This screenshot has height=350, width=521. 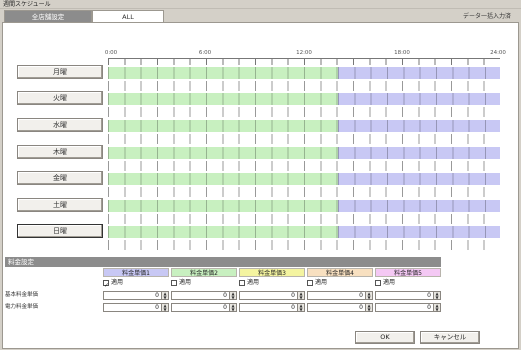 What do you see at coordinates (223, 262) in the screenshot?
I see `rates-section-title: 料金設定` at bounding box center [223, 262].